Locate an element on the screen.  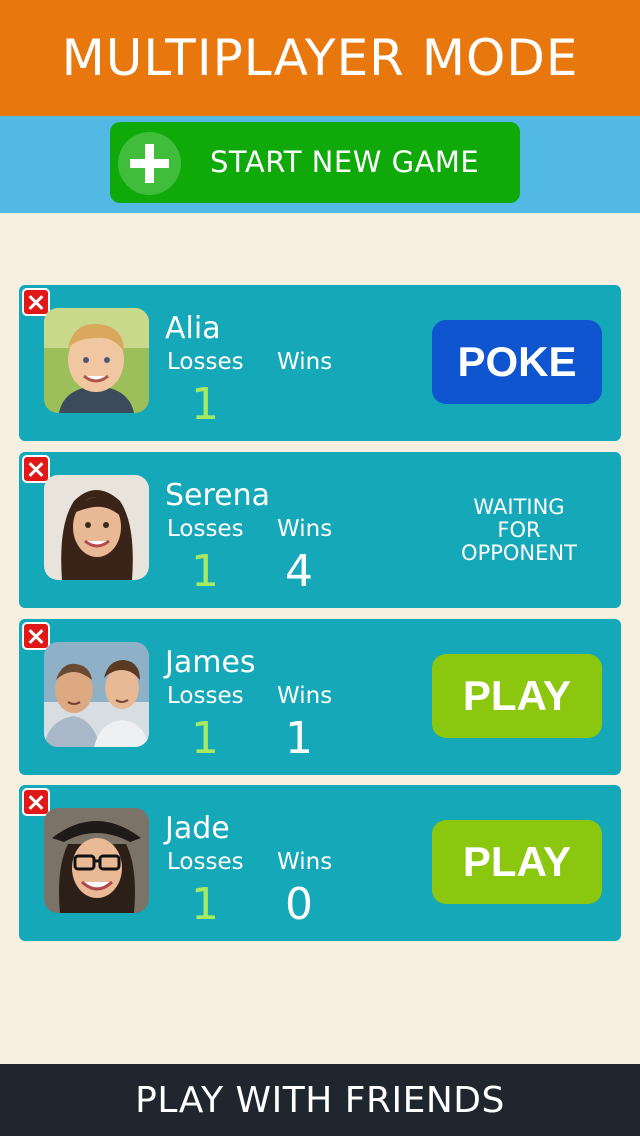
player-name: Alia is located at coordinates (193, 328).